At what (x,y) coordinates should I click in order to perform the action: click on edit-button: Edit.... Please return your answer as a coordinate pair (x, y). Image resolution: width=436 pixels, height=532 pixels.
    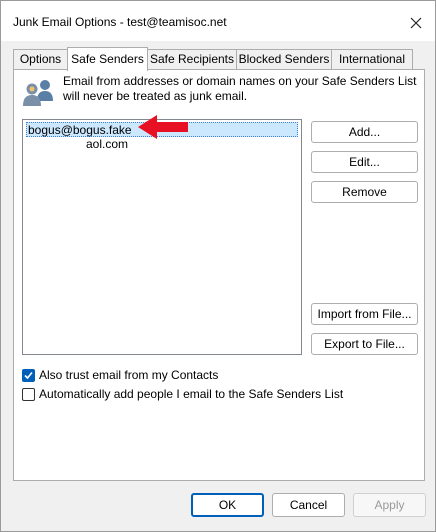
    Looking at the image, I should click on (364, 162).